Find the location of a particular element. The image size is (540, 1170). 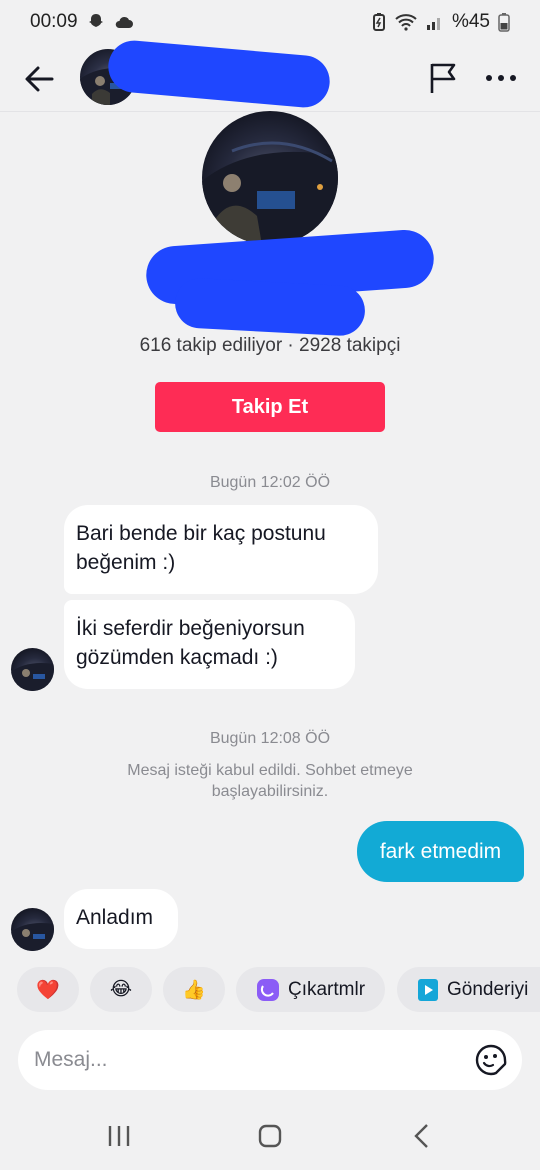

chat-header: bl is located at coordinates (270, 75).